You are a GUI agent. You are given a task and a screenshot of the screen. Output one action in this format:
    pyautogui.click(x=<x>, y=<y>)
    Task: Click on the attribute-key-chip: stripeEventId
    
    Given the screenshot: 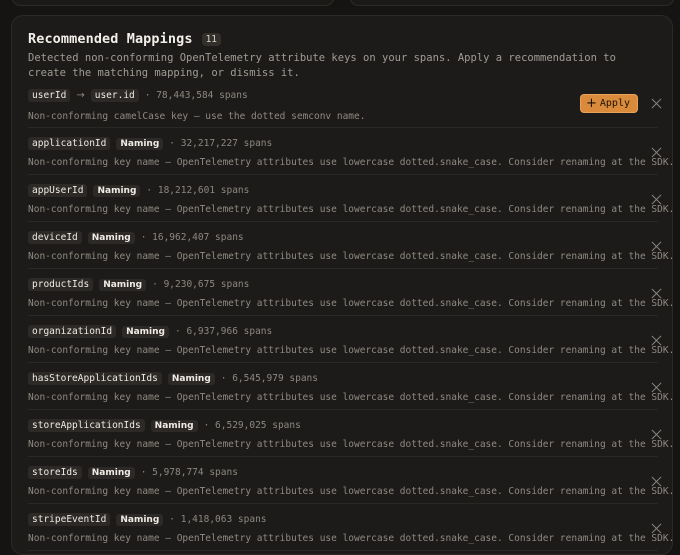 What is the action you would take?
    pyautogui.click(x=69, y=519)
    